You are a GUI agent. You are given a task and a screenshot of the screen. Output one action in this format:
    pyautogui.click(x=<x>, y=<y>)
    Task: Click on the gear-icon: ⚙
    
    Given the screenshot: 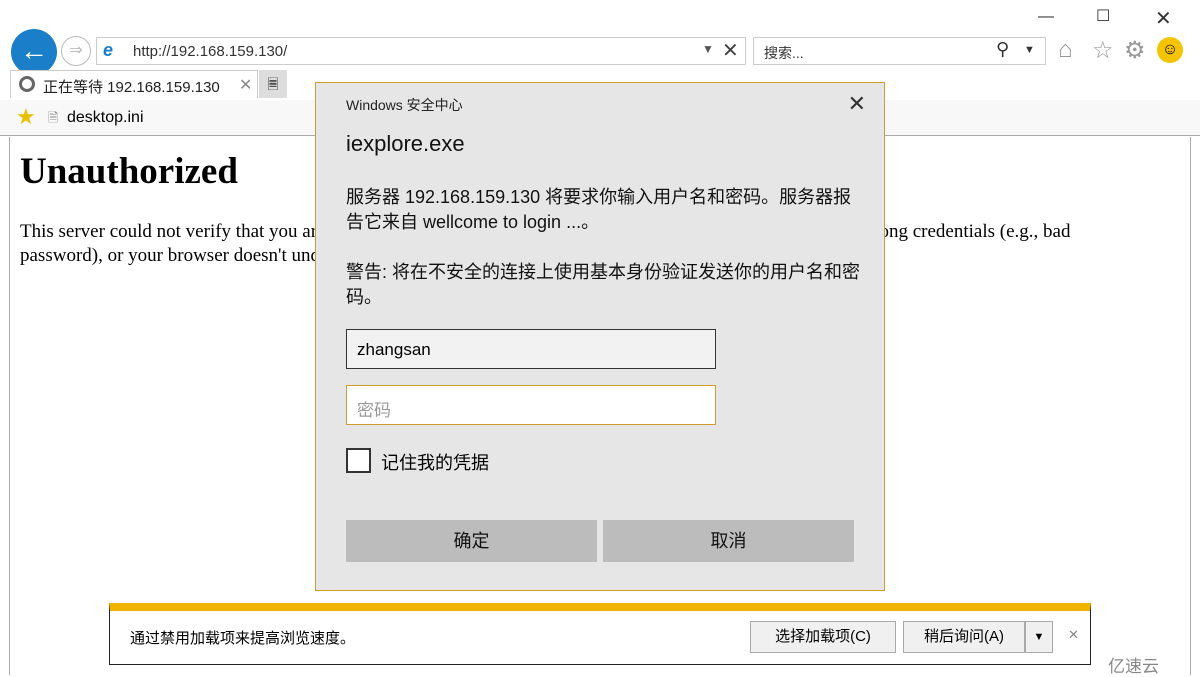 What is the action you would take?
    pyautogui.click(x=1135, y=50)
    